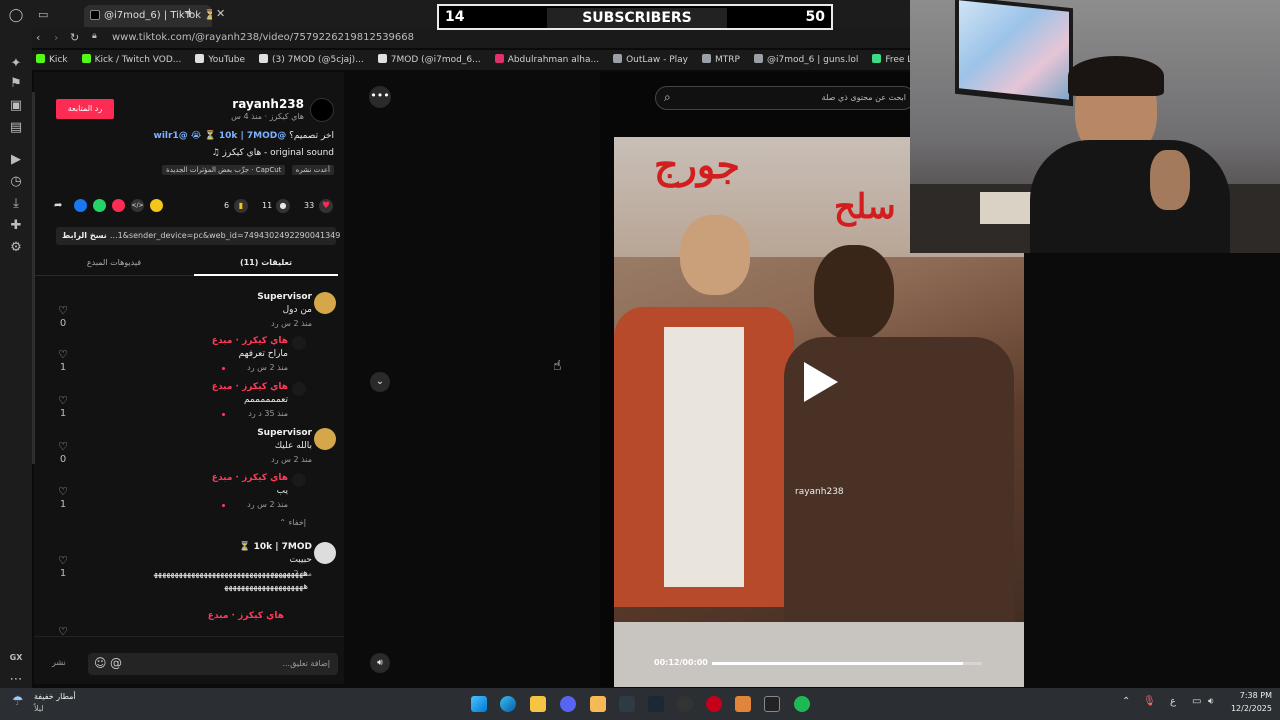 This screenshot has width=1280, height=720. What do you see at coordinates (16, 160) in the screenshot?
I see `player-icon: ▶` at bounding box center [16, 160].